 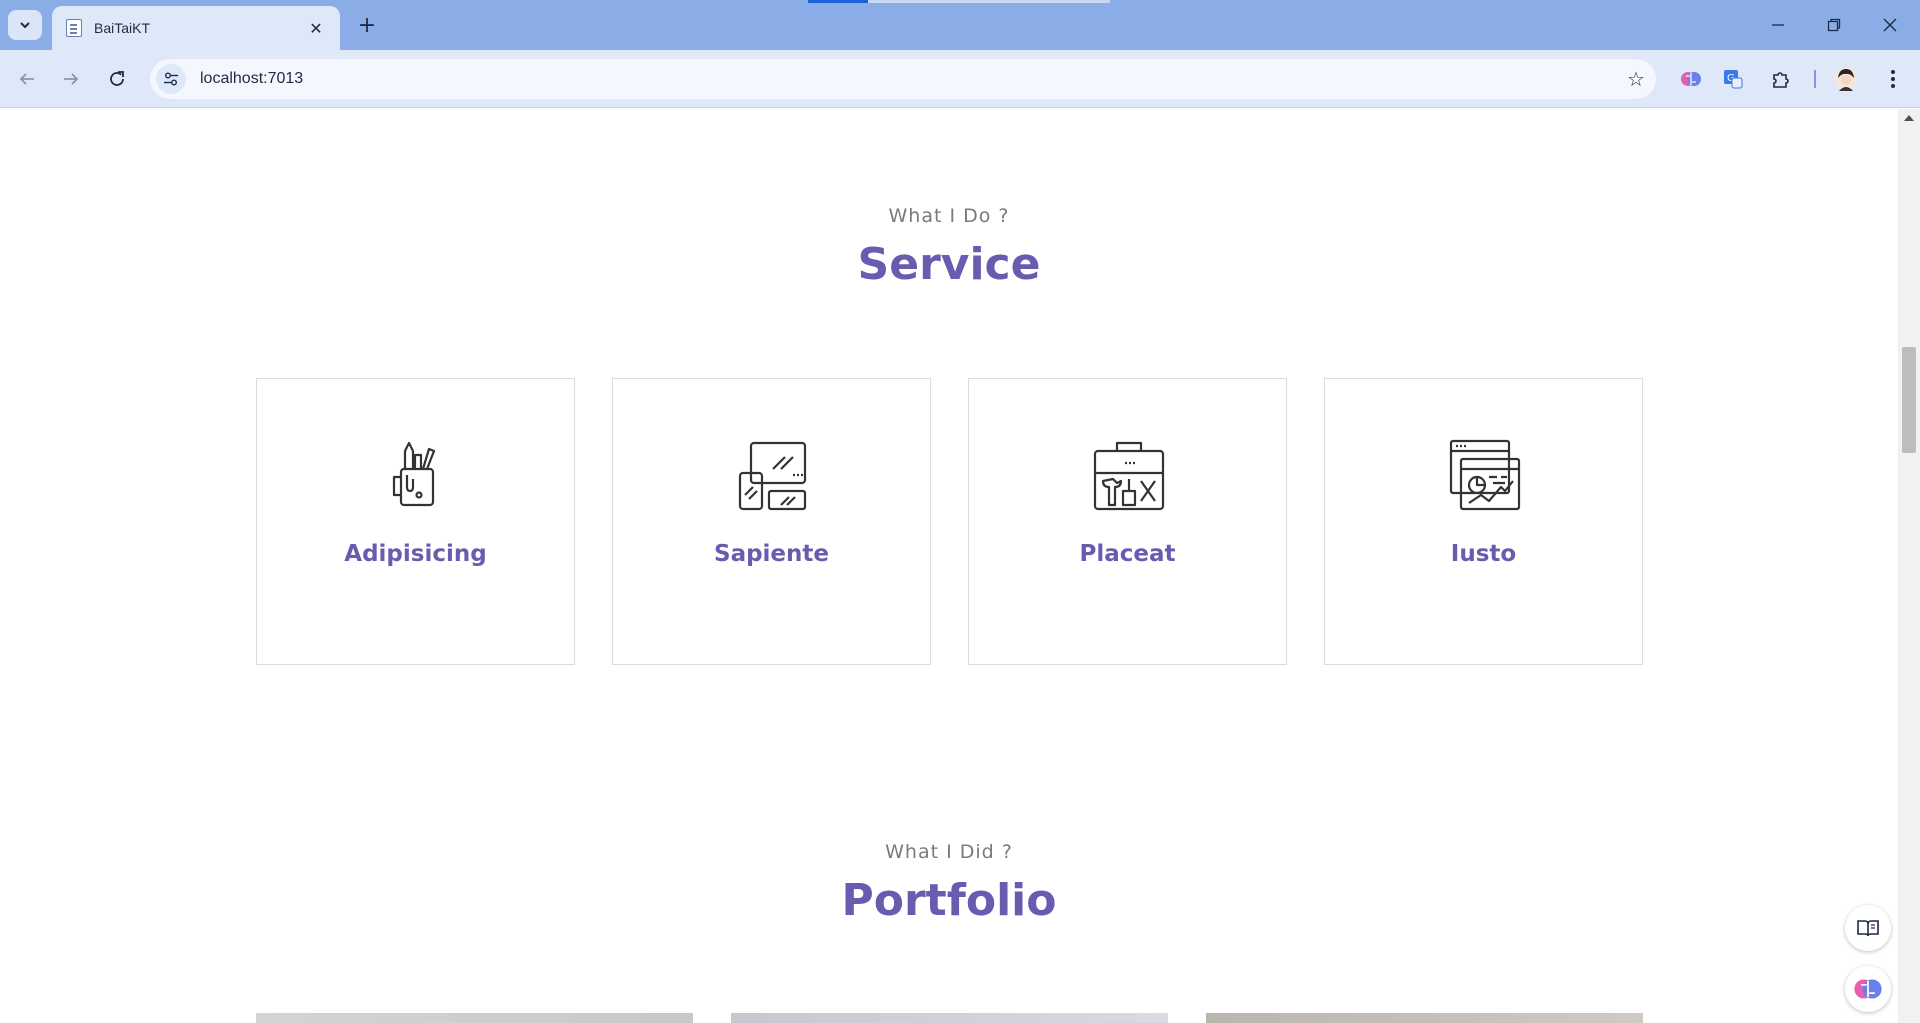 I want to click on page-scrollbar, so click(x=1909, y=566).